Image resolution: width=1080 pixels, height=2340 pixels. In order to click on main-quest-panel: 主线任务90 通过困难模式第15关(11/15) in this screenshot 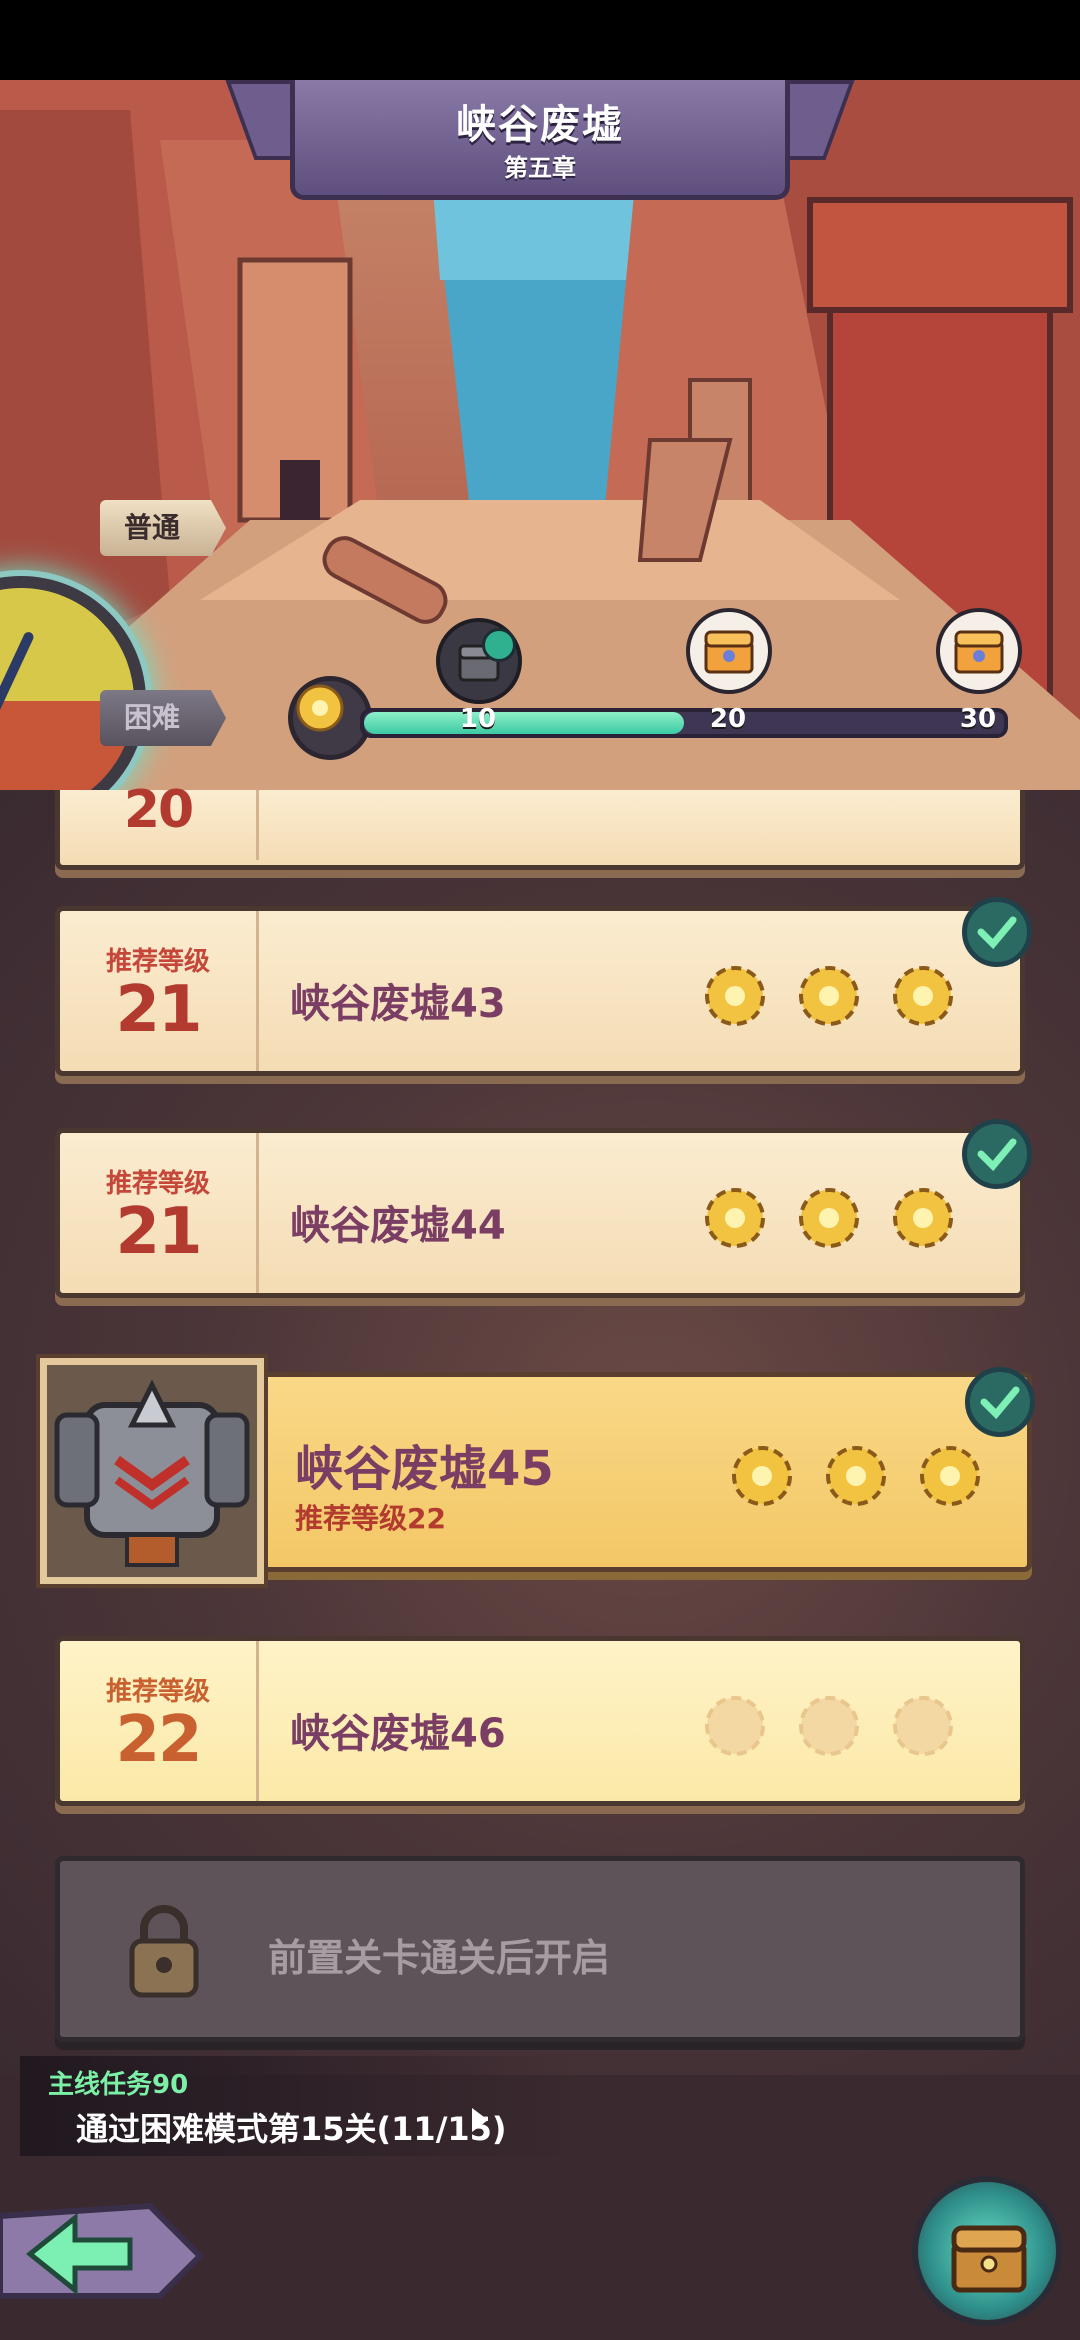, I will do `click(300, 2106)`.